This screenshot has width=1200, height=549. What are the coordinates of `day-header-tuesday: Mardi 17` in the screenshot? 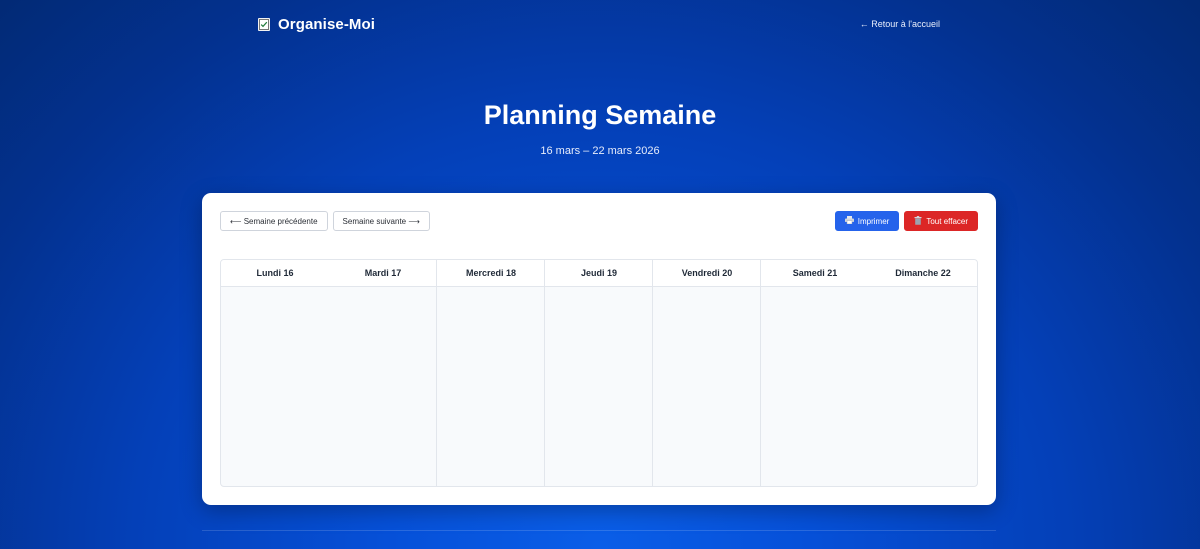 It's located at (383, 273).